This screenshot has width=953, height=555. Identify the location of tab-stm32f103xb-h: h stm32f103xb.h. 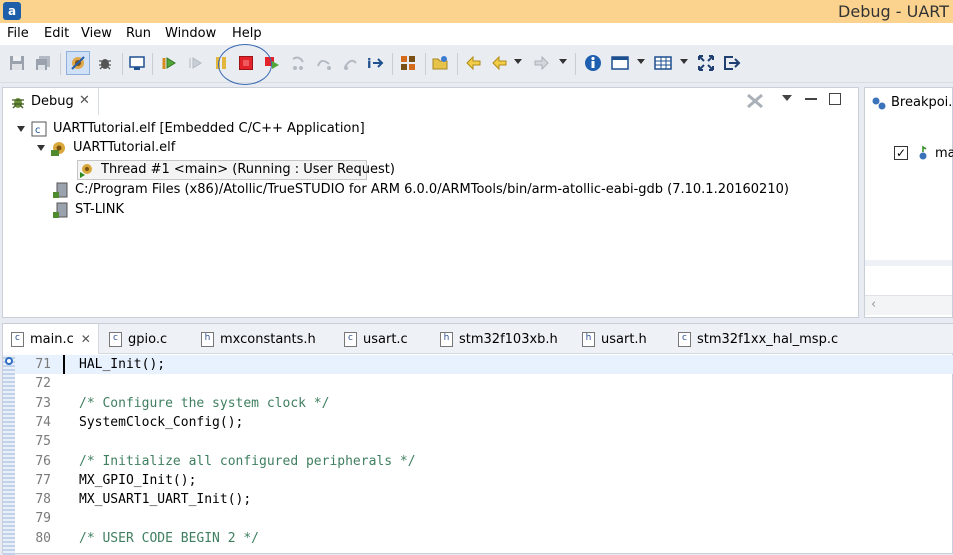
(499, 339).